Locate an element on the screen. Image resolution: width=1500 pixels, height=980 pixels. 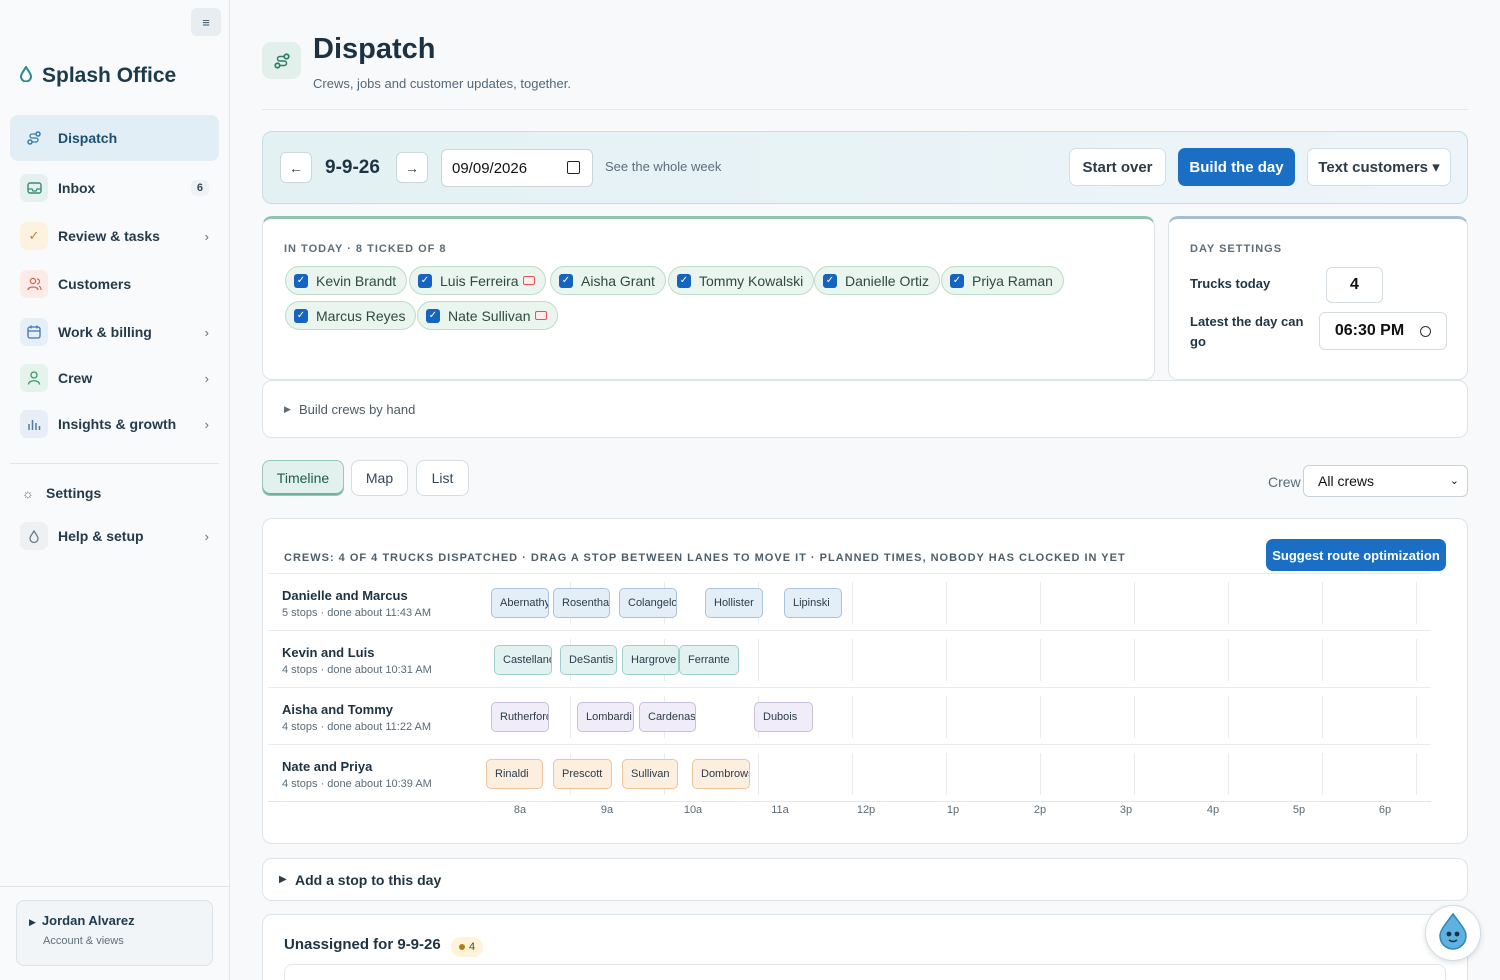
sidebar-item-crew: Crew › is located at coordinates (114, 378).